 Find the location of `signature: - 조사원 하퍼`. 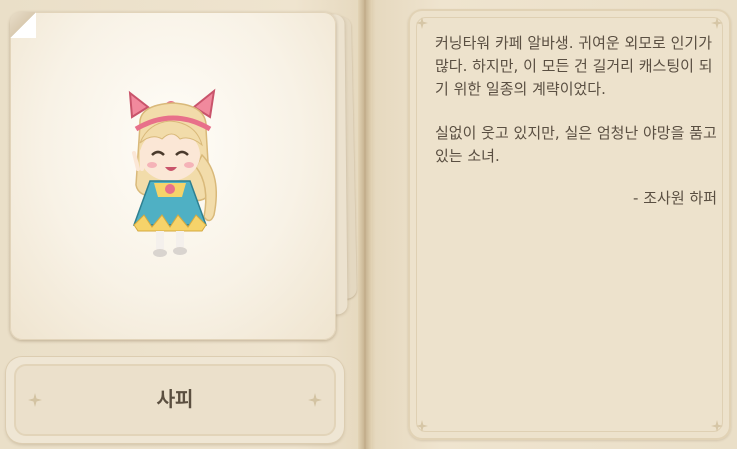

signature: - 조사원 하퍼 is located at coordinates (675, 198).